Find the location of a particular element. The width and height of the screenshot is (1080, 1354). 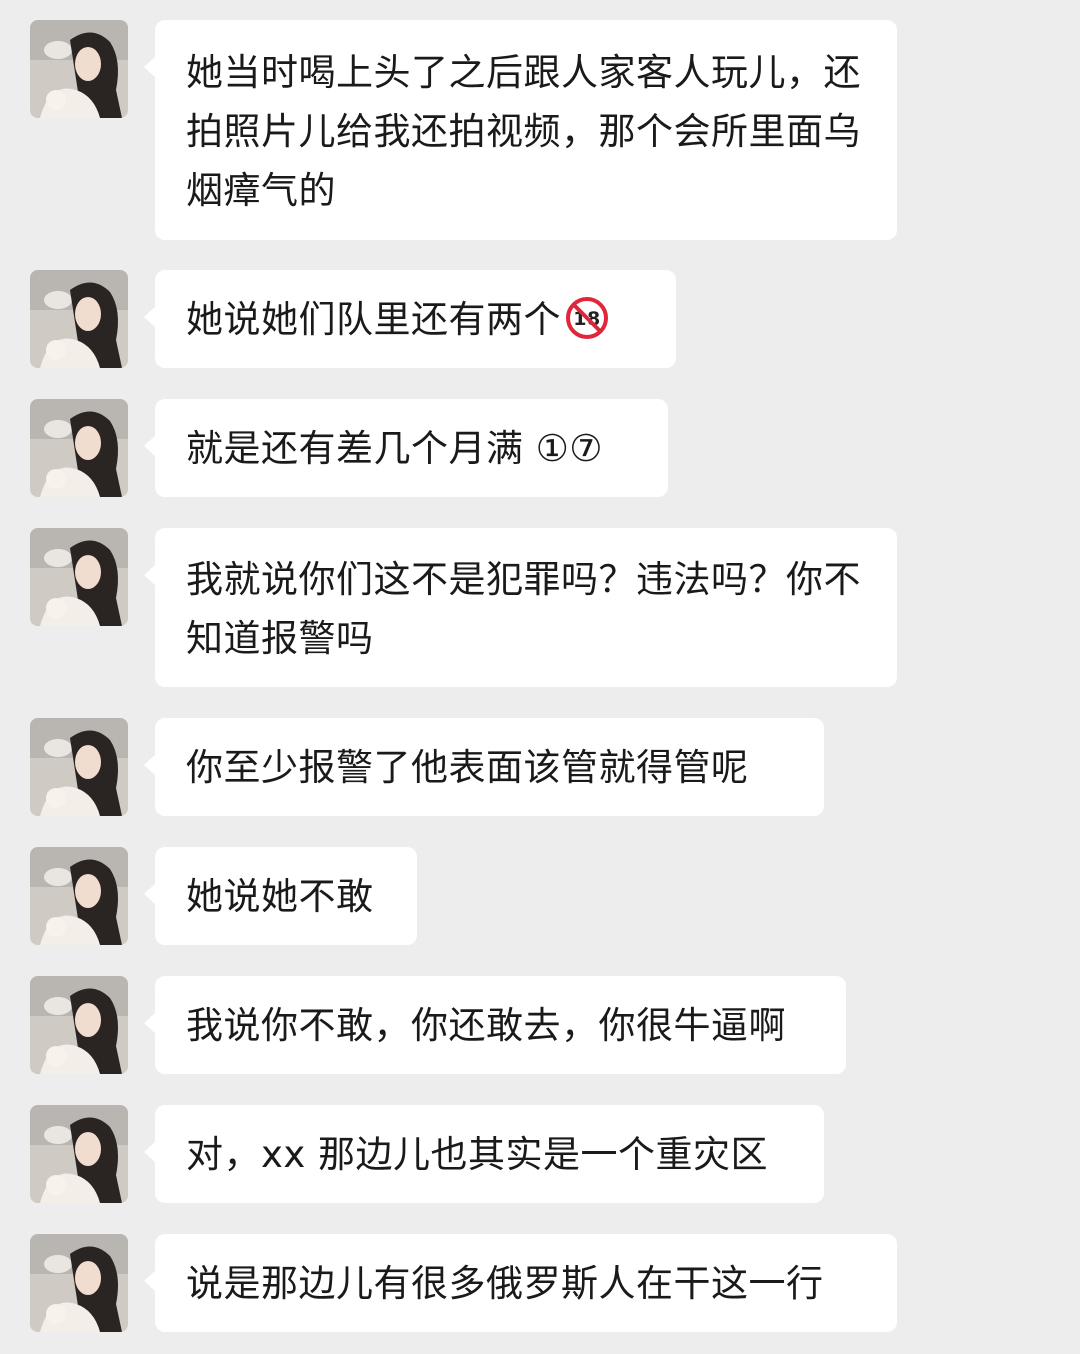

message-bubble: 我就说你们这不是犯罪吗？违法吗？你不知道报警吗 is located at coordinates (520, 607).